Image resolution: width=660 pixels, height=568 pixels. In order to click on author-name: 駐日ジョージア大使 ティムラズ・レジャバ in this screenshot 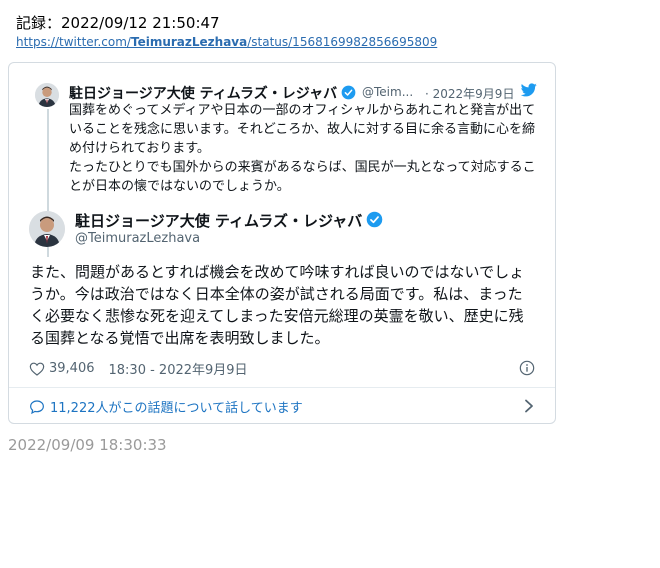, I will do `click(229, 220)`.